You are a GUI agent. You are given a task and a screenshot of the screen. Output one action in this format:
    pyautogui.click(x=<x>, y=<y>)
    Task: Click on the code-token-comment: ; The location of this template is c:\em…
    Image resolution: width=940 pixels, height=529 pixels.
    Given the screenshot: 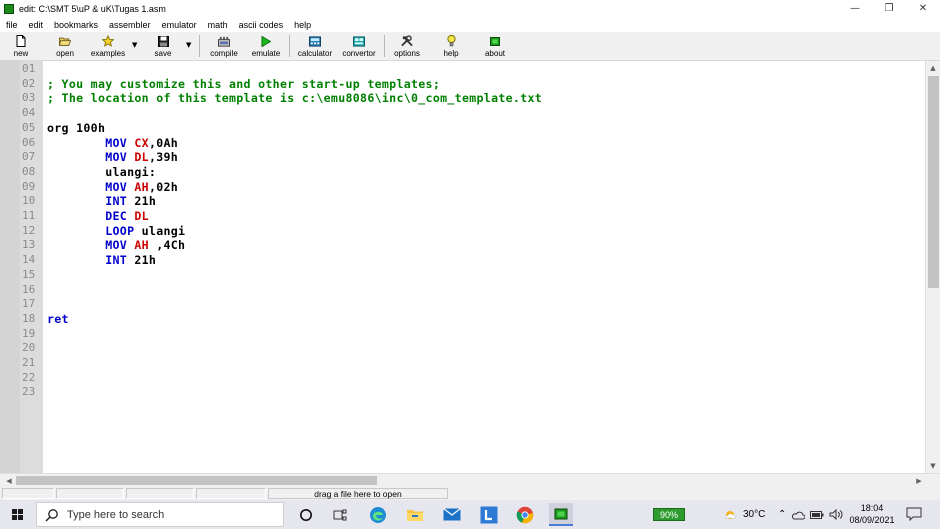 What is the action you would take?
    pyautogui.click(x=295, y=98)
    